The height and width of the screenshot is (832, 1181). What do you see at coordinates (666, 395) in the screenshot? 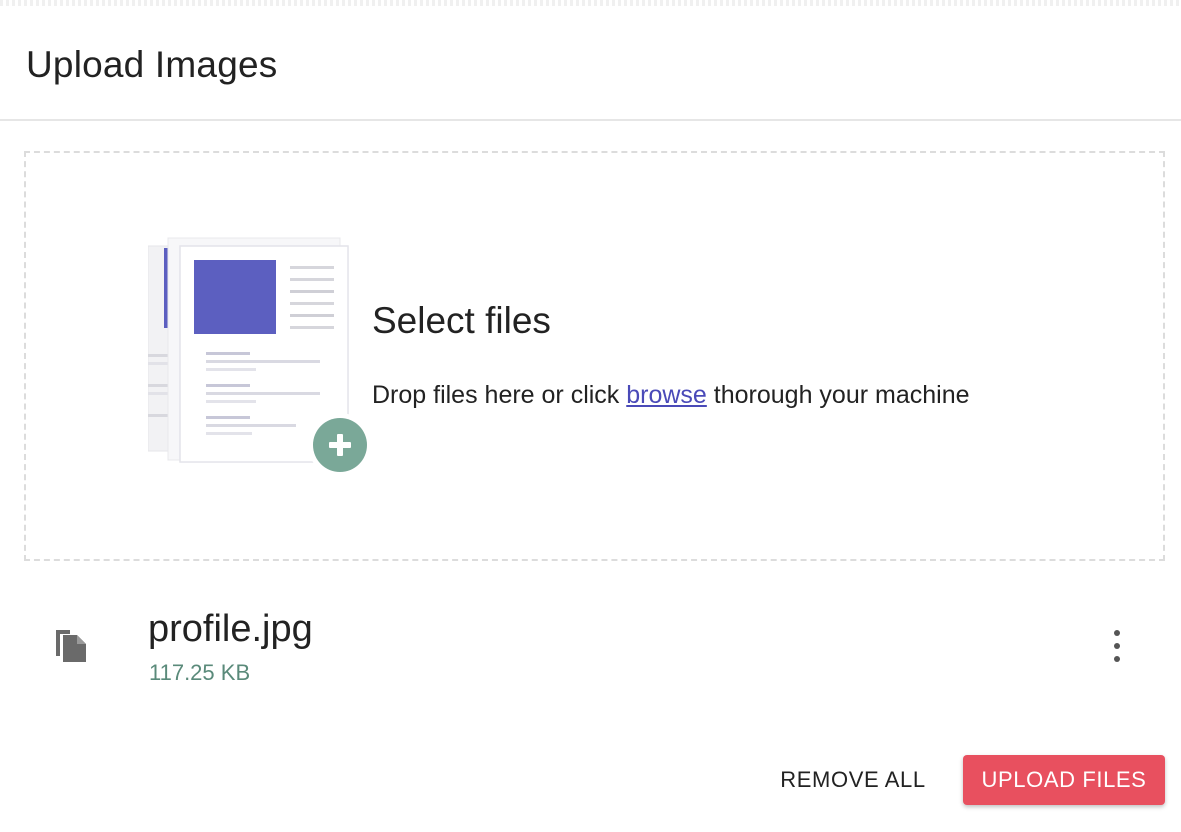
I see `browse-link: browse` at bounding box center [666, 395].